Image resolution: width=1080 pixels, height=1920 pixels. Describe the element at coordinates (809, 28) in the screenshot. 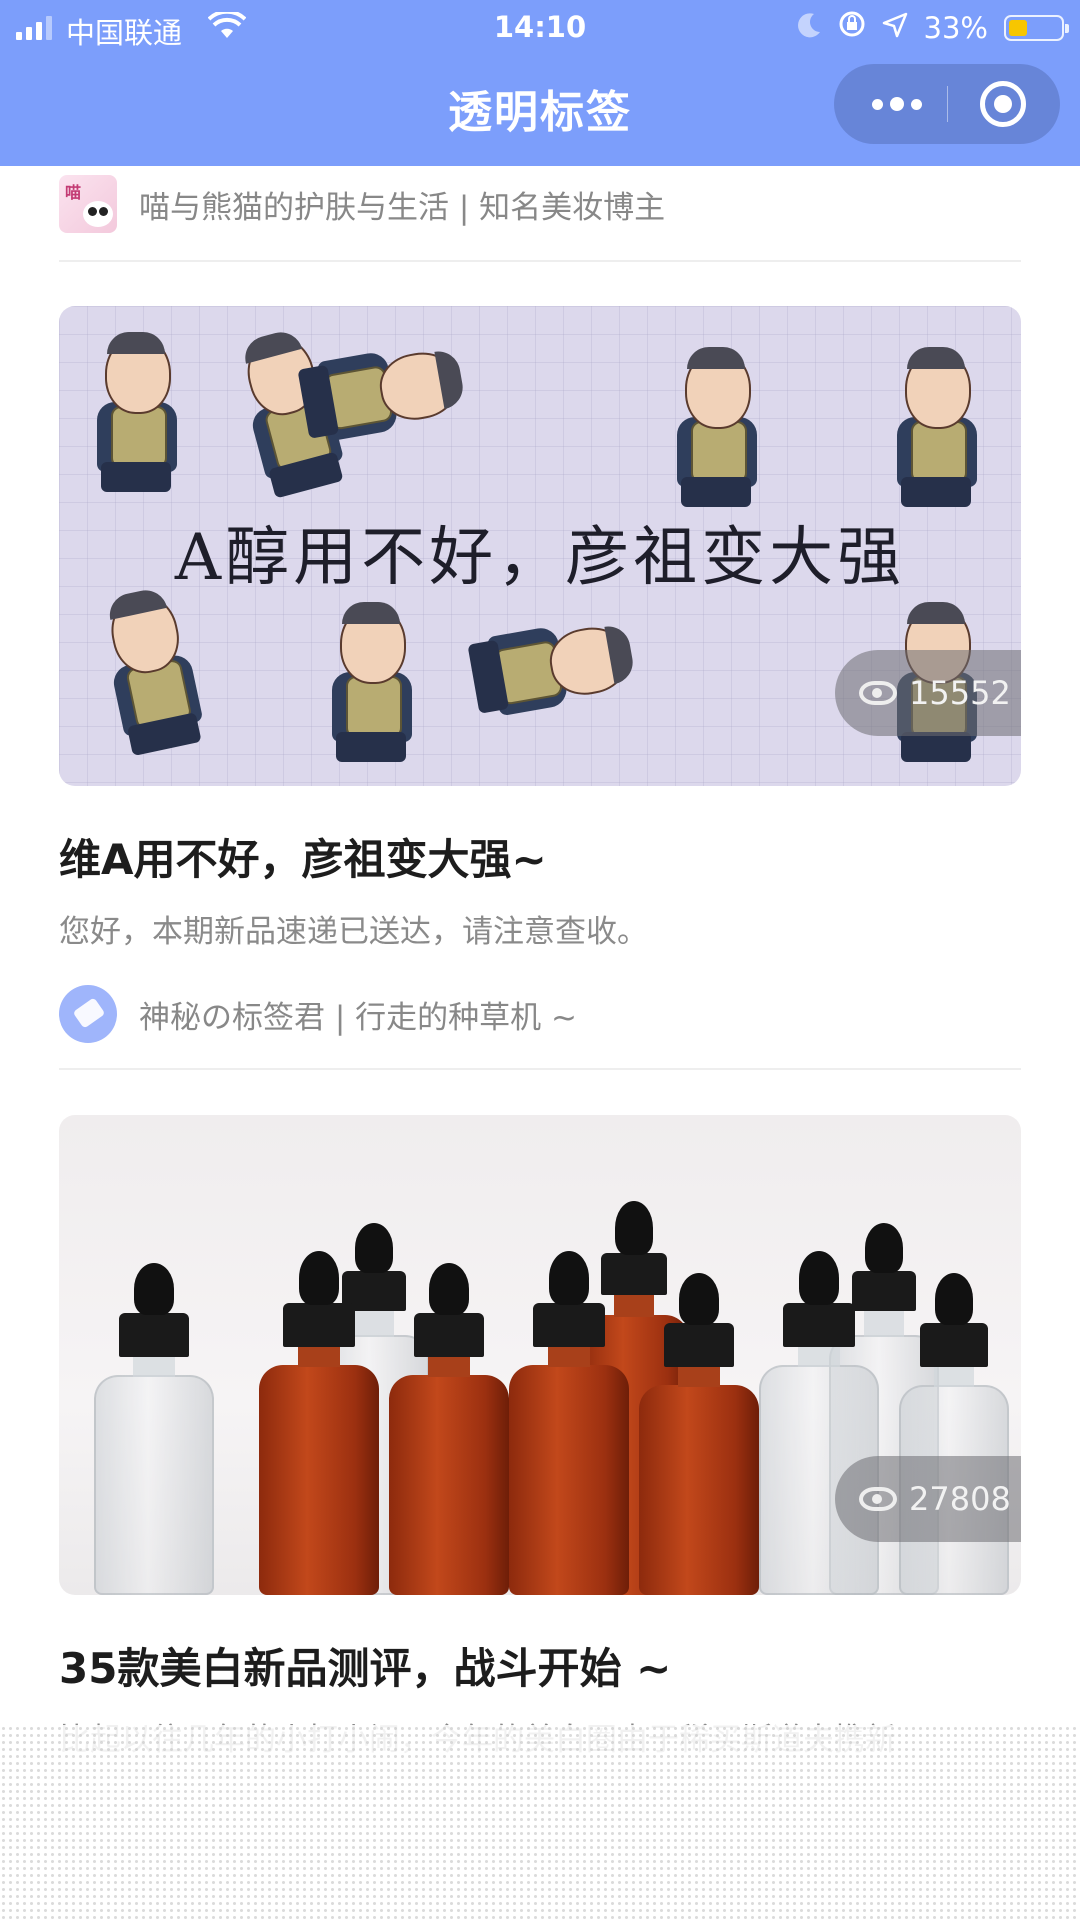

I see `moon-icon` at that location.